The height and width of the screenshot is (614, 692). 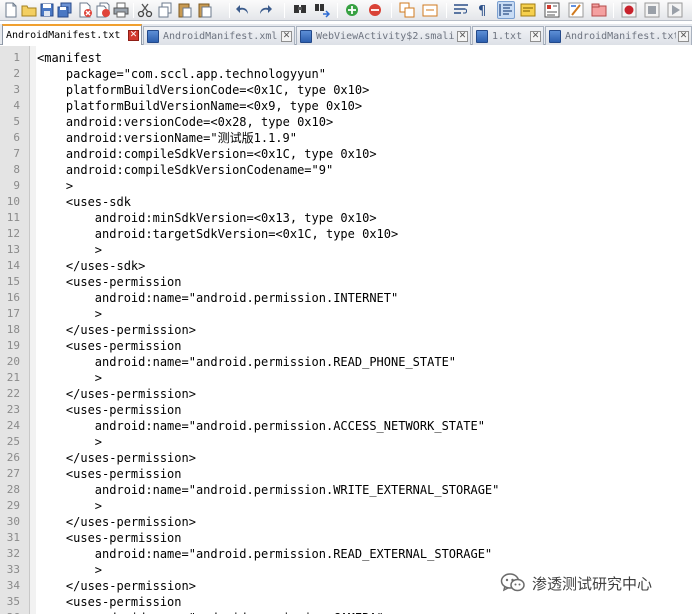 What do you see at coordinates (346, 250) in the screenshot?
I see `code-line: 13 >` at bounding box center [346, 250].